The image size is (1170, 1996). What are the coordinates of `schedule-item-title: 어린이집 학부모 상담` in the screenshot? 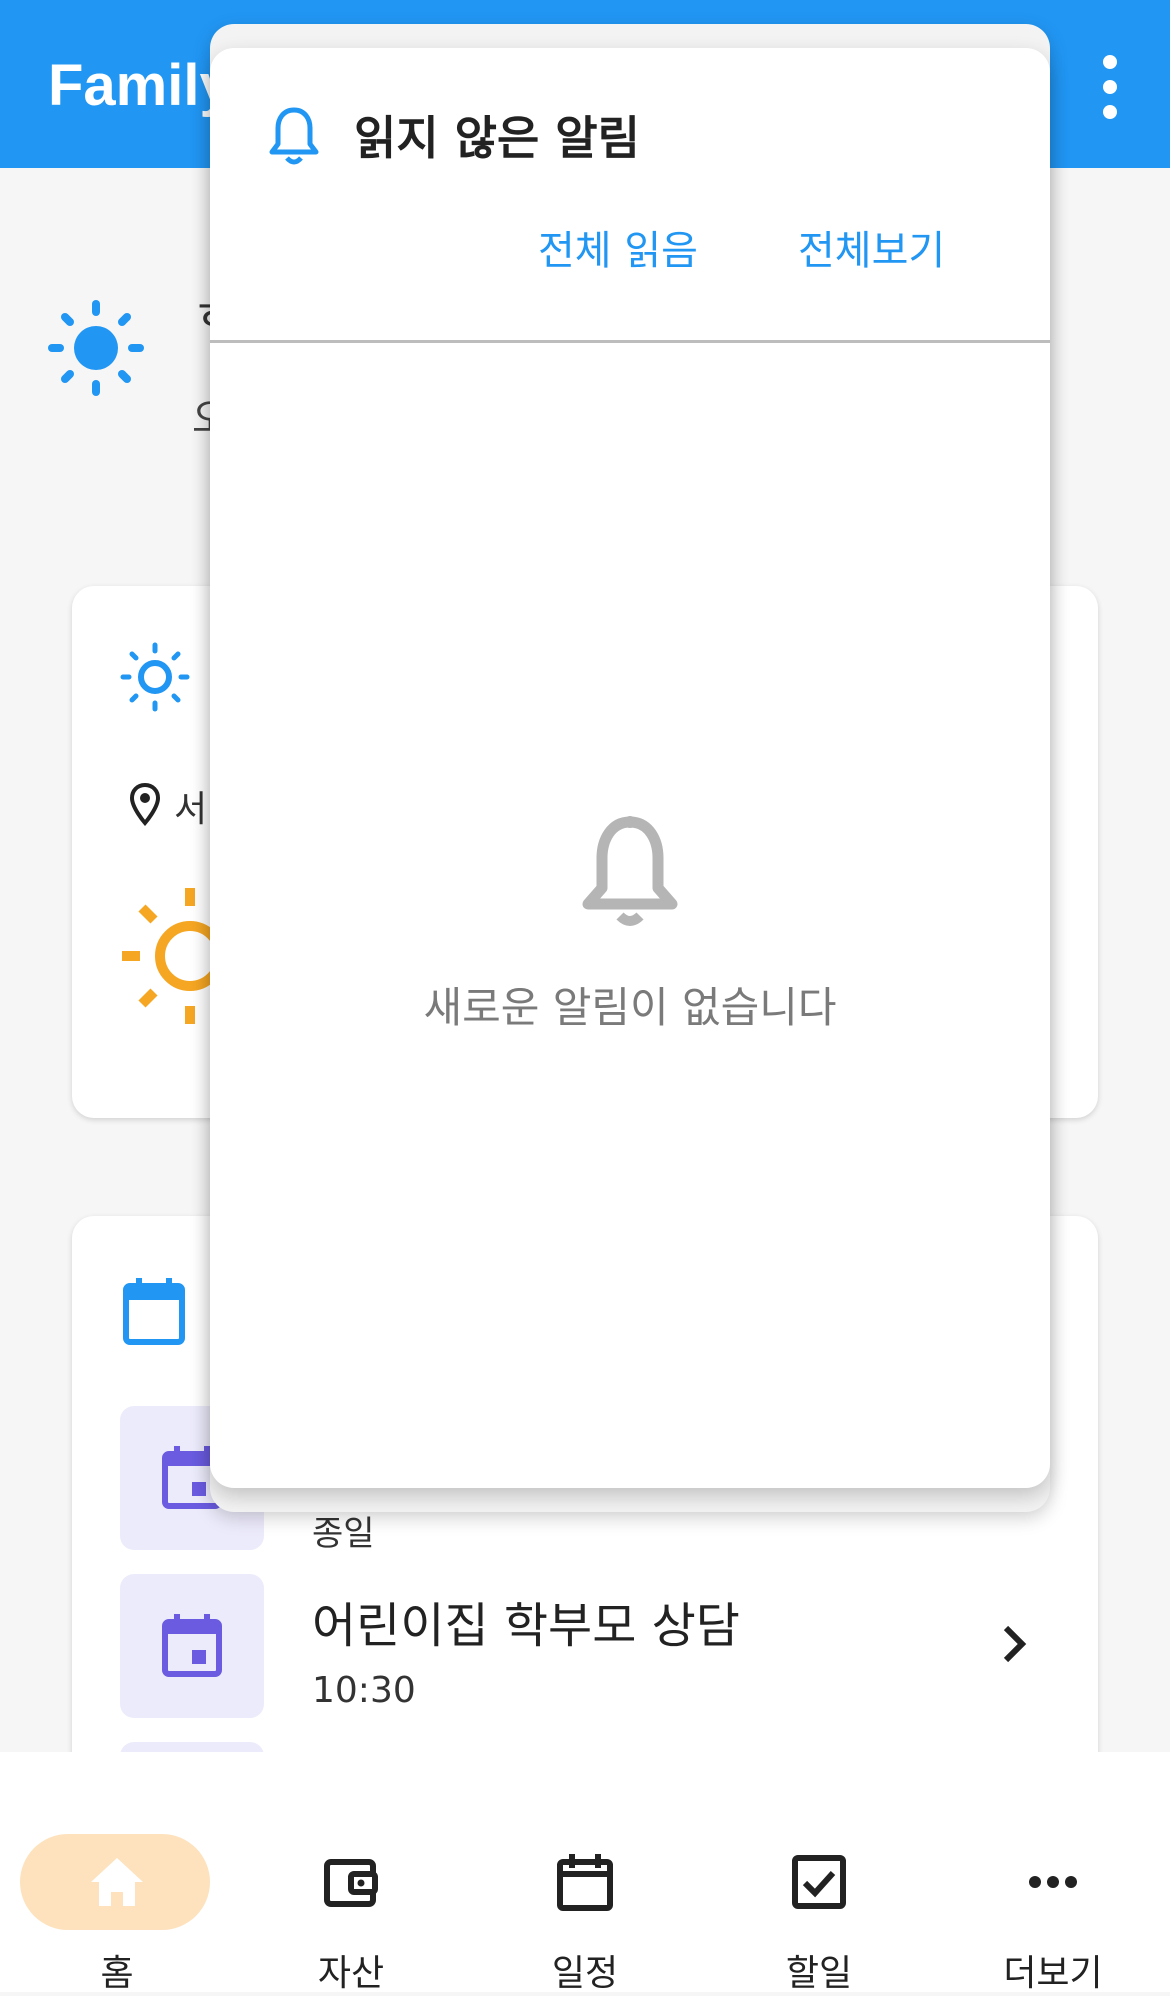 It's located at (526, 1621).